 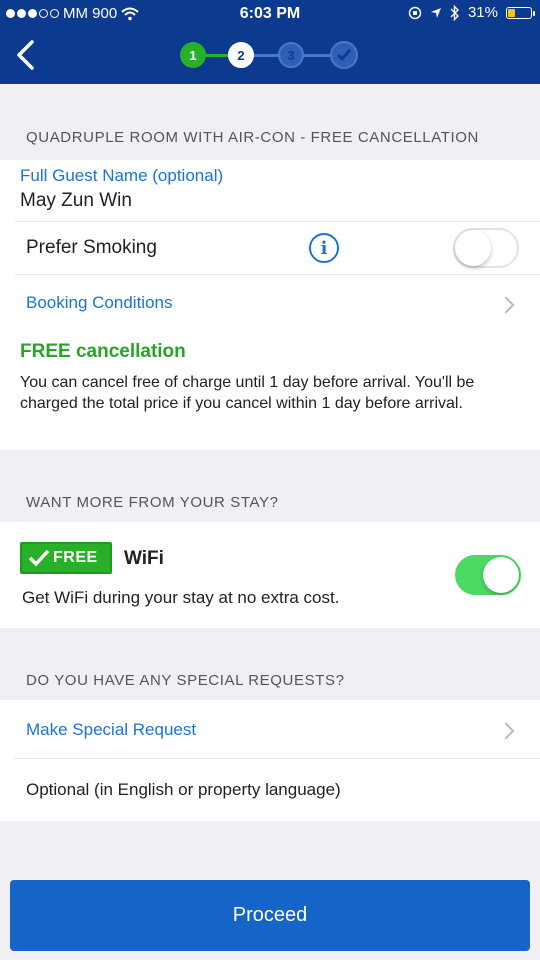 I want to click on app-header: MM 900 6:03 PM 31% 1 2 3, so click(x=270, y=42).